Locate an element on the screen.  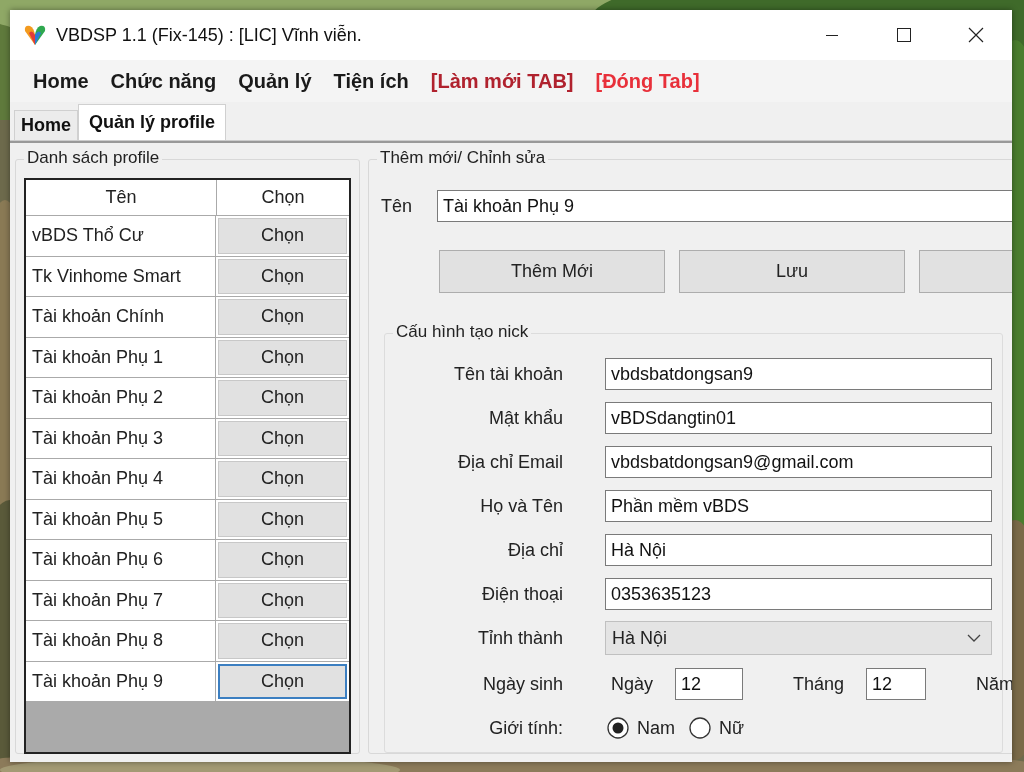
field-label: Tỉnh thành is located at coordinates (519, 638).